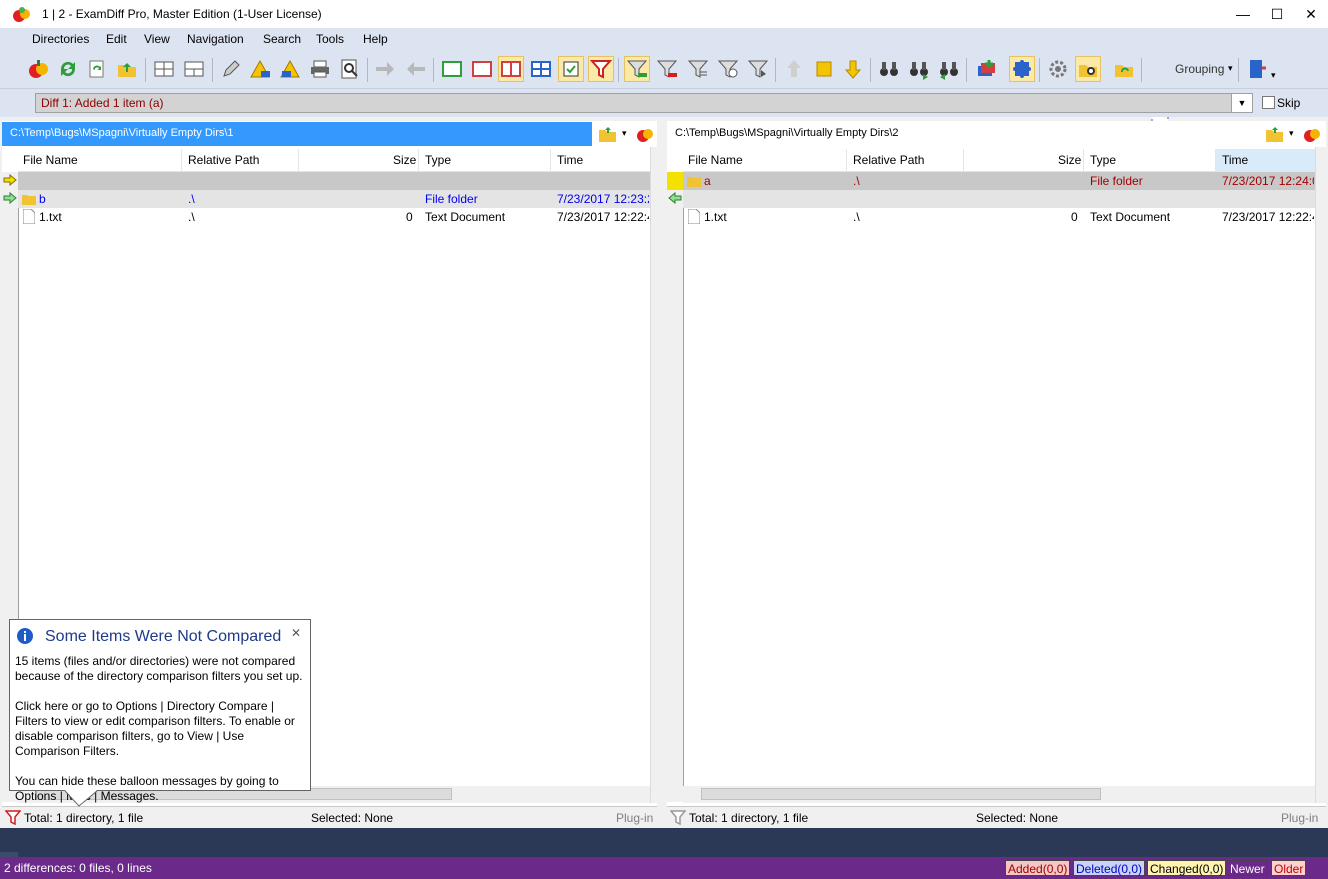  Describe the element at coordinates (1273, 75) in the screenshot. I see `toolbar-overflow-icon: ▾` at that location.